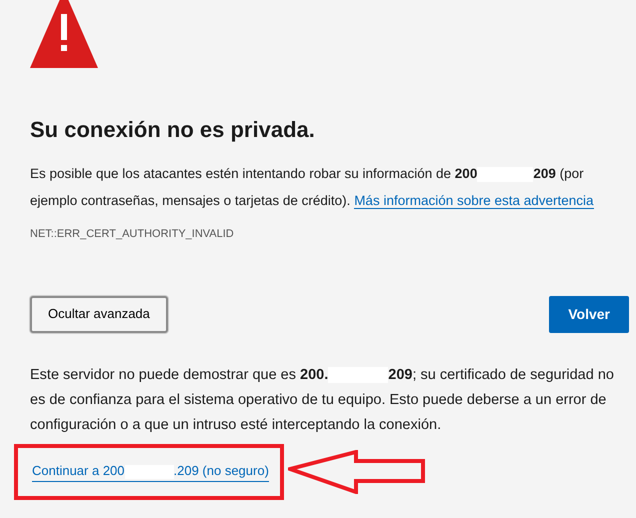 The image size is (636, 518). Describe the element at coordinates (322, 400) in the screenshot. I see `details-paragraph: Este servidor no puede demostrar que es 200. 209; su certificado de seguridad no es de confianza para el sistema operativo de tu equipo. Esto puede deberse a un error de configuración o a que un intruso esté interceptando la conexión.` at that location.